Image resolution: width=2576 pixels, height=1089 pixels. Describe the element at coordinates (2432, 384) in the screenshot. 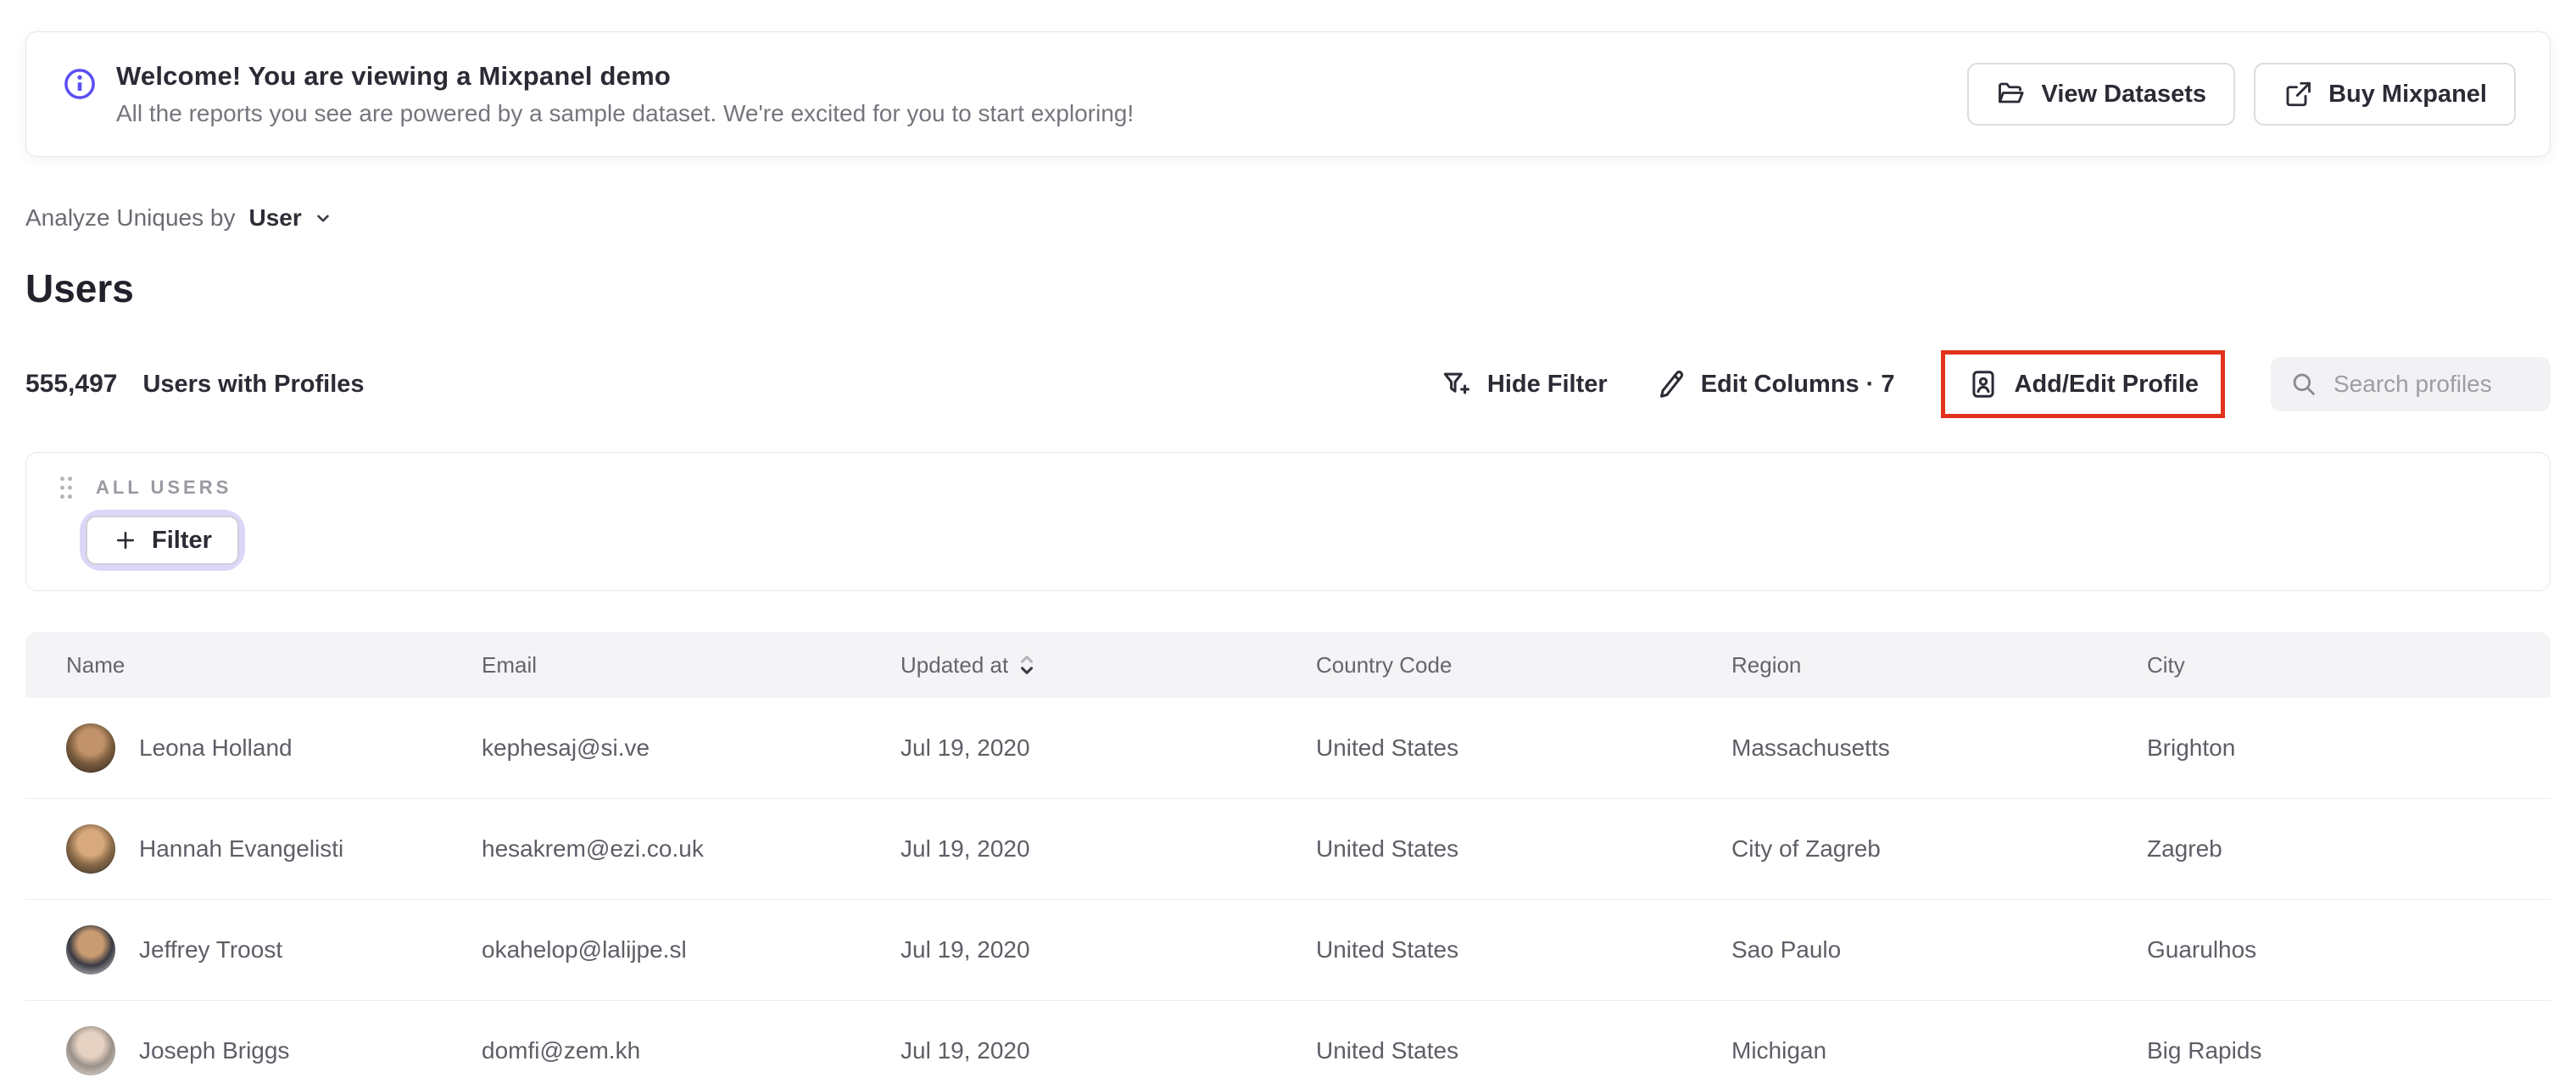

I see `search-profiles-input` at that location.